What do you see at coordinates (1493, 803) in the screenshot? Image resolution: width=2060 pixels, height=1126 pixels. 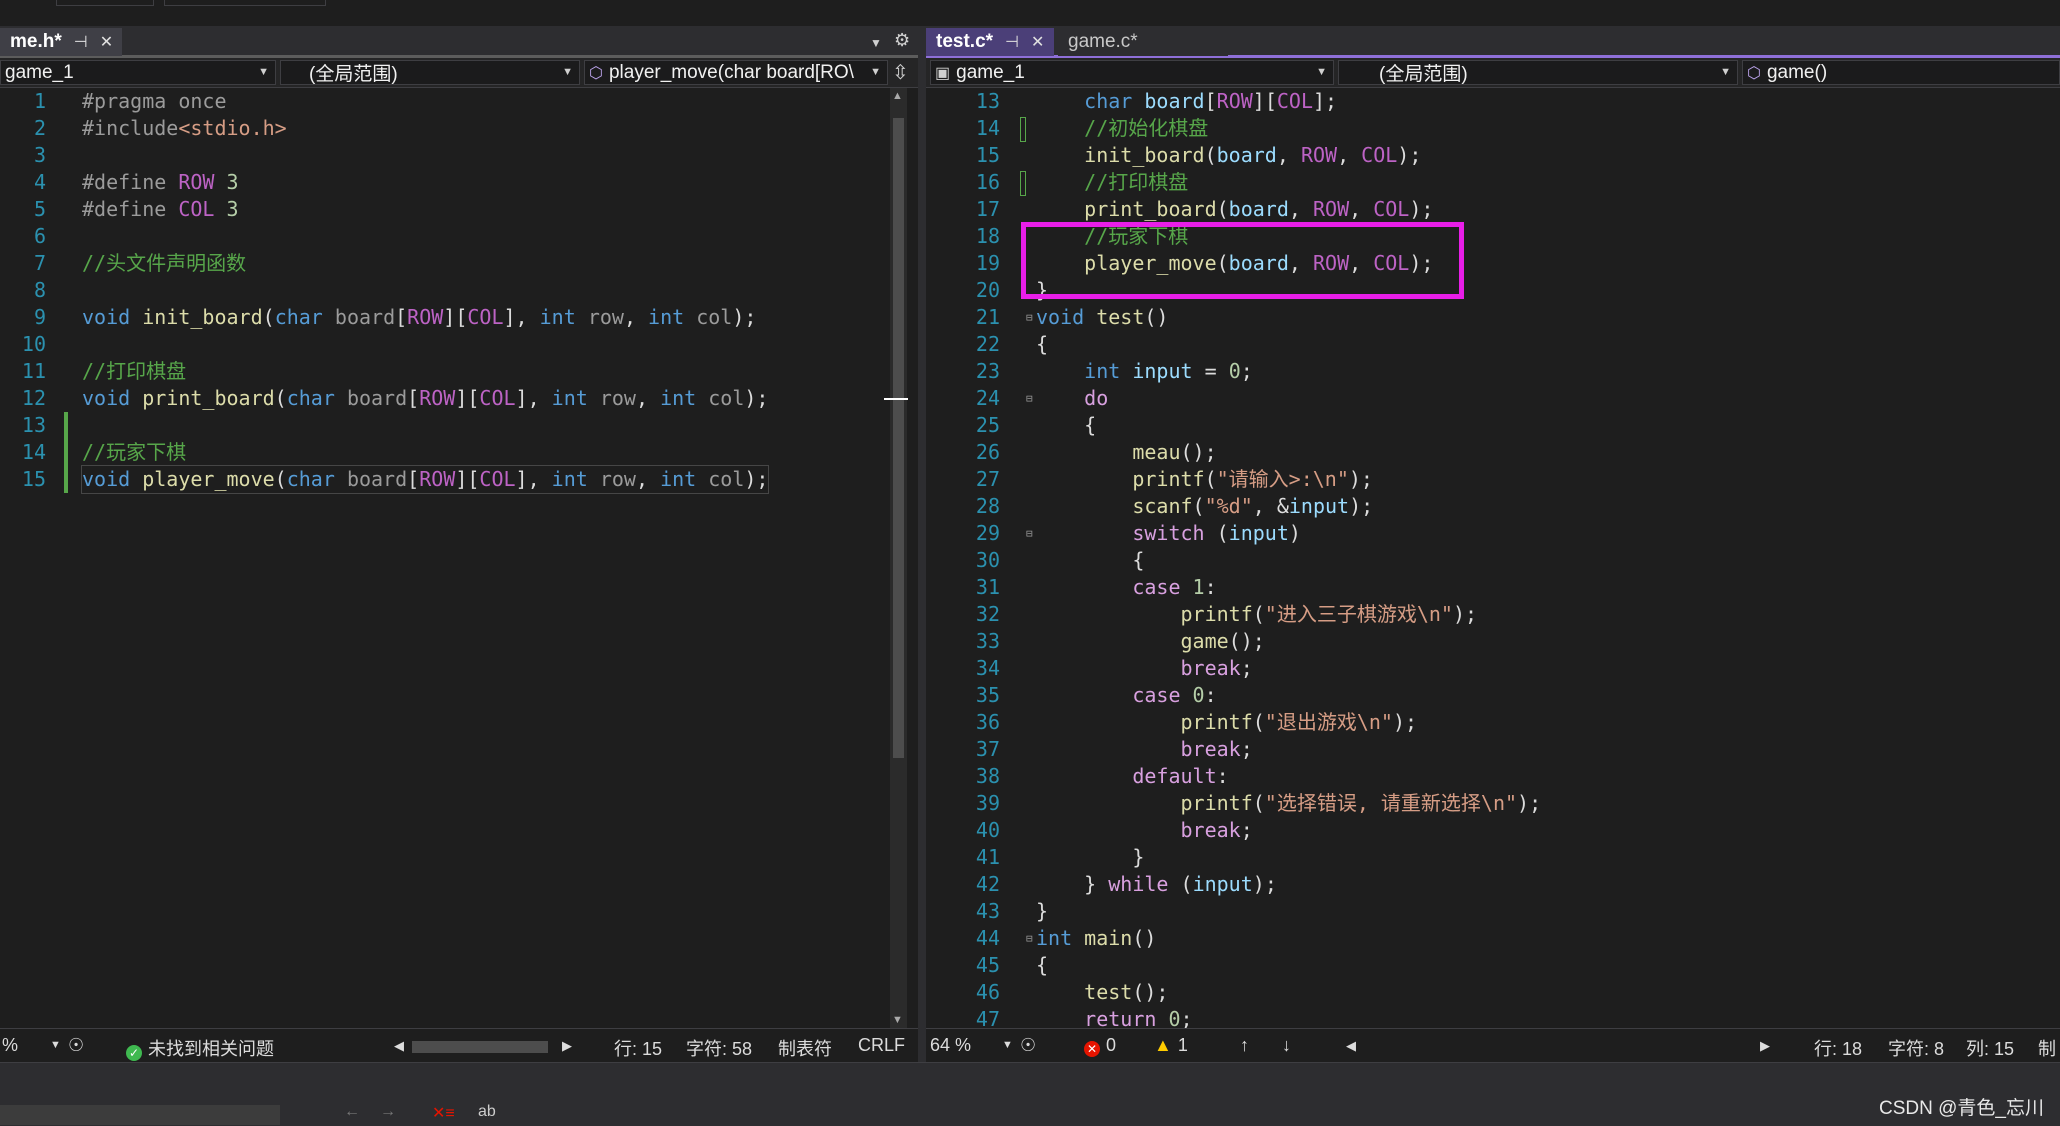 I see `code-line: 39 printf("选择错误, 请重新选择\n");` at bounding box center [1493, 803].